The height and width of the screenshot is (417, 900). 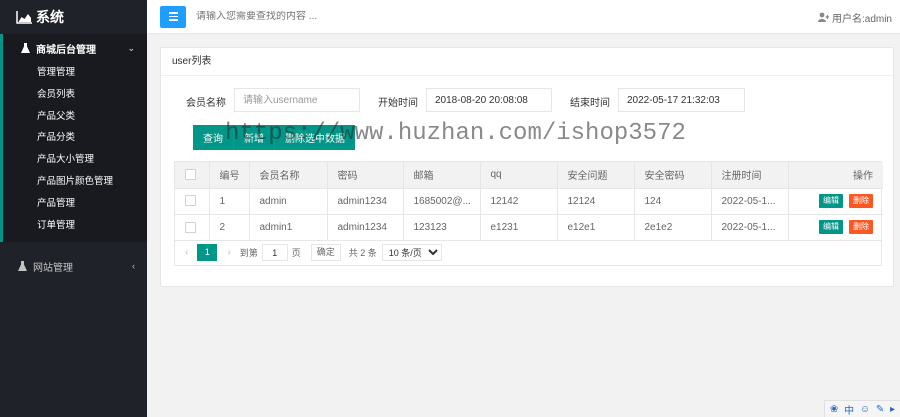 I want to click on panel-title: user列表, so click(x=527, y=62).